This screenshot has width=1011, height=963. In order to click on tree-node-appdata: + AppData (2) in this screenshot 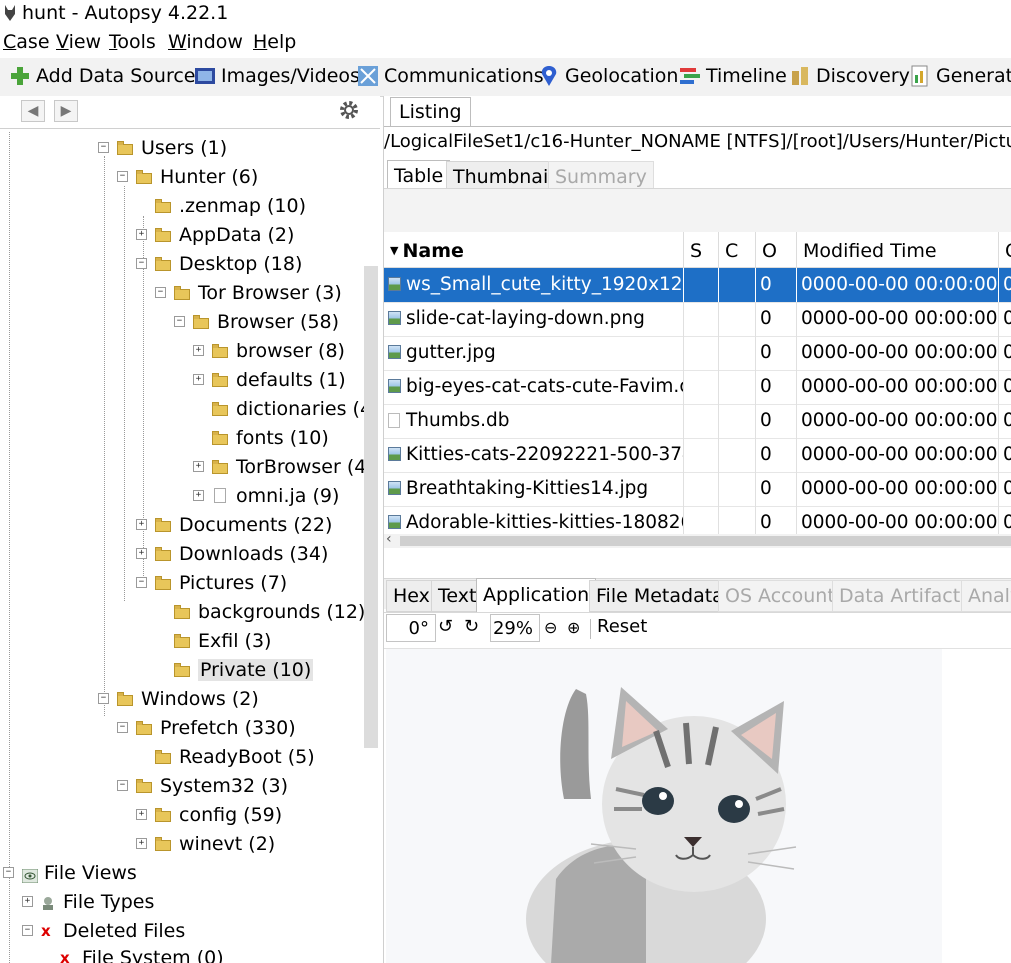, I will do `click(215, 234)`.